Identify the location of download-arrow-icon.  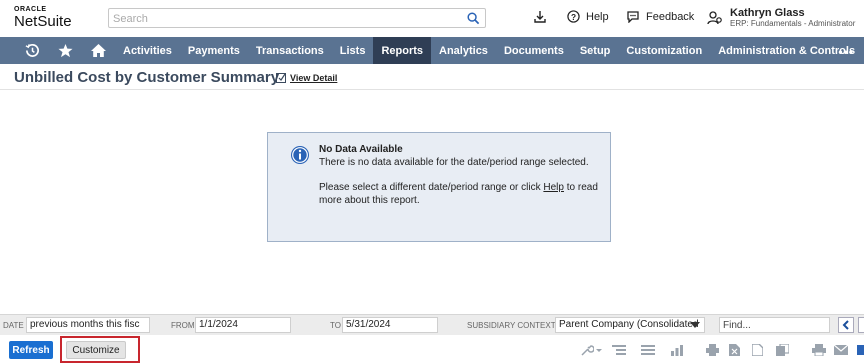
(540, 17).